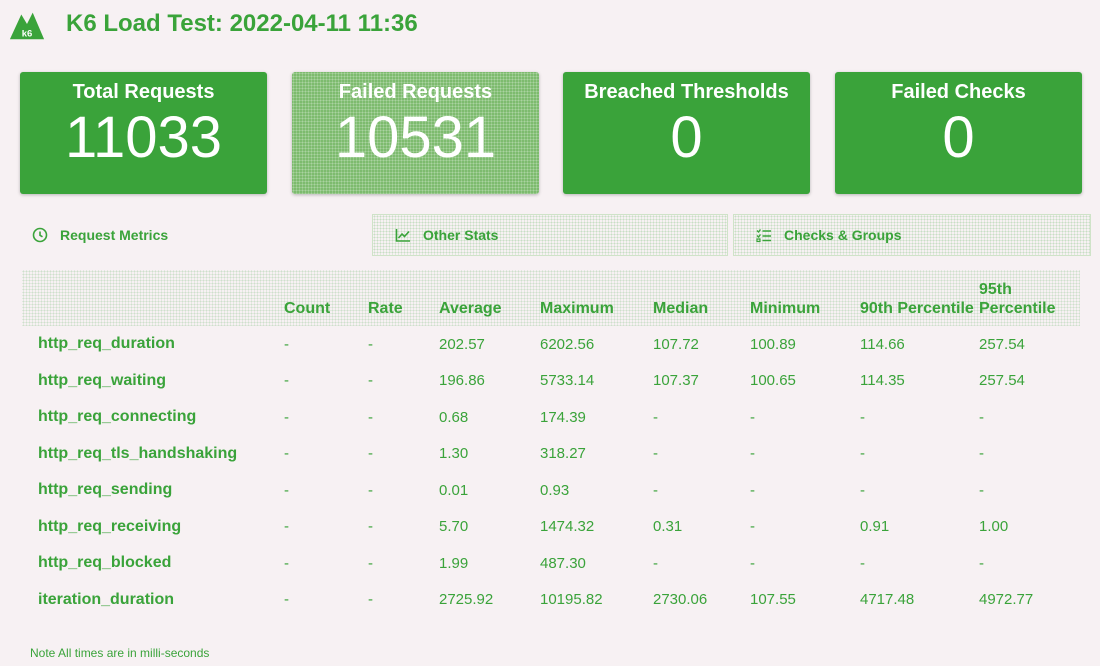  Describe the element at coordinates (105, 490) in the screenshot. I see `metric-name: http_req_sending` at that location.